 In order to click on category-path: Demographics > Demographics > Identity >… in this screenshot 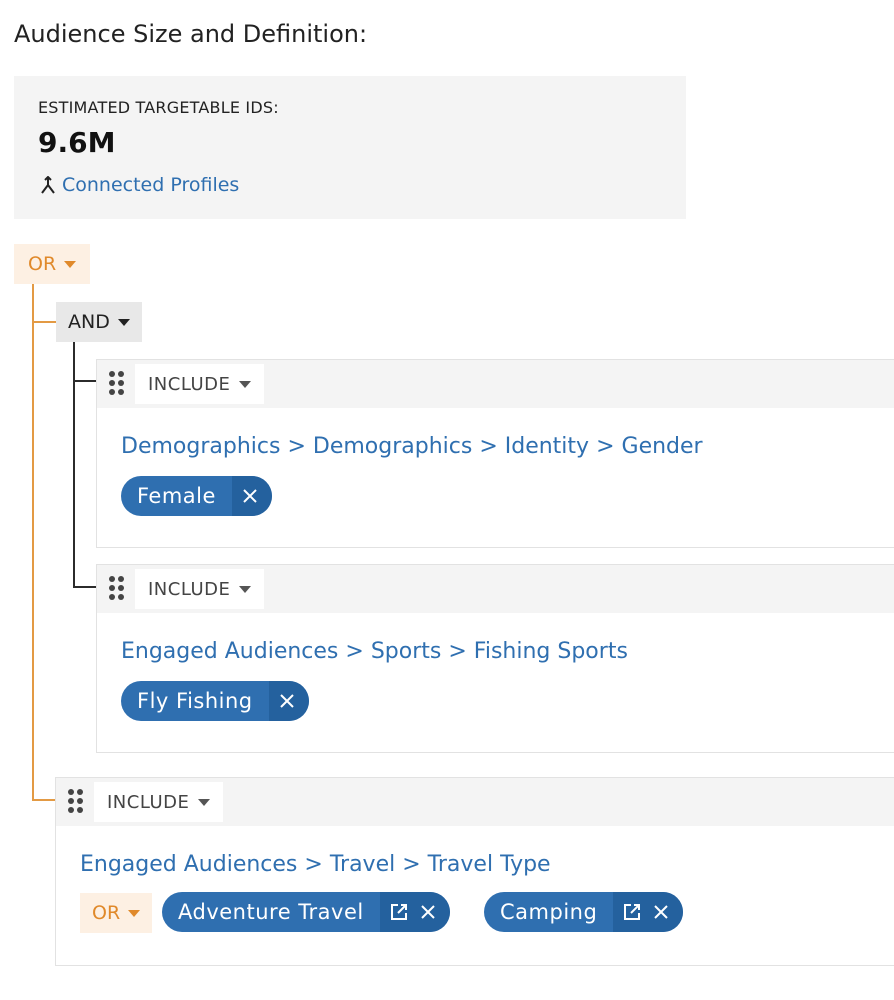, I will do `click(412, 446)`.